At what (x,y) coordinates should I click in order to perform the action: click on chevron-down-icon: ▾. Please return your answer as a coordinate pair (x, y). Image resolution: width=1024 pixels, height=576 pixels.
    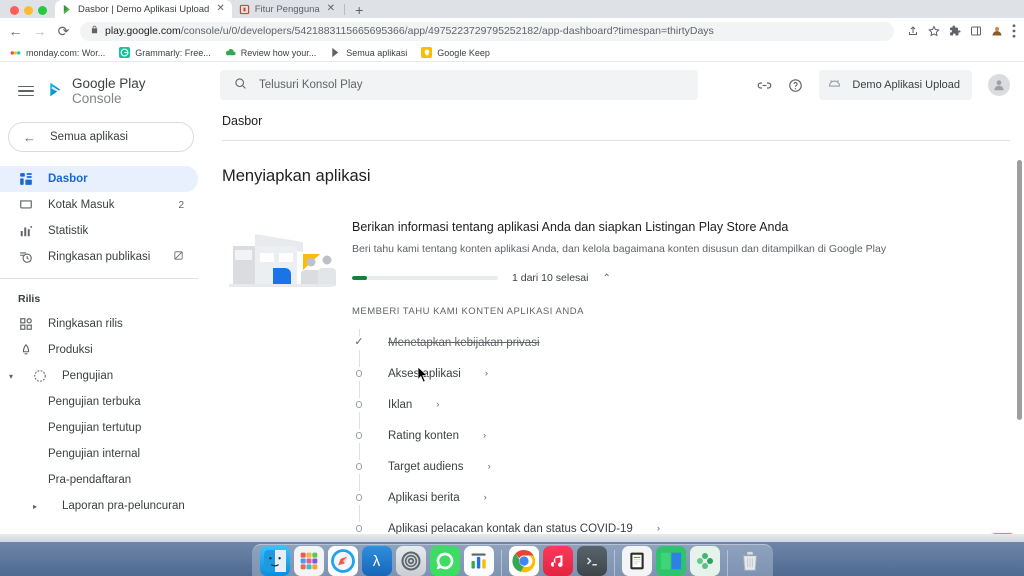
    Looking at the image, I should click on (11, 376).